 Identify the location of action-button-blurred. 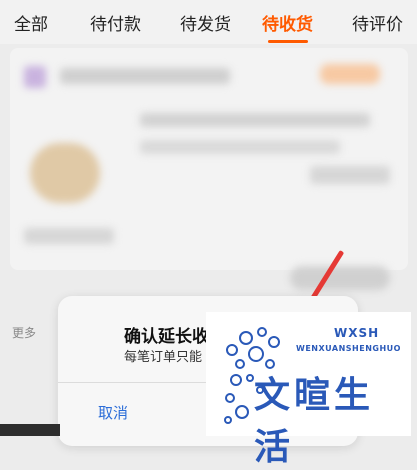
(340, 278).